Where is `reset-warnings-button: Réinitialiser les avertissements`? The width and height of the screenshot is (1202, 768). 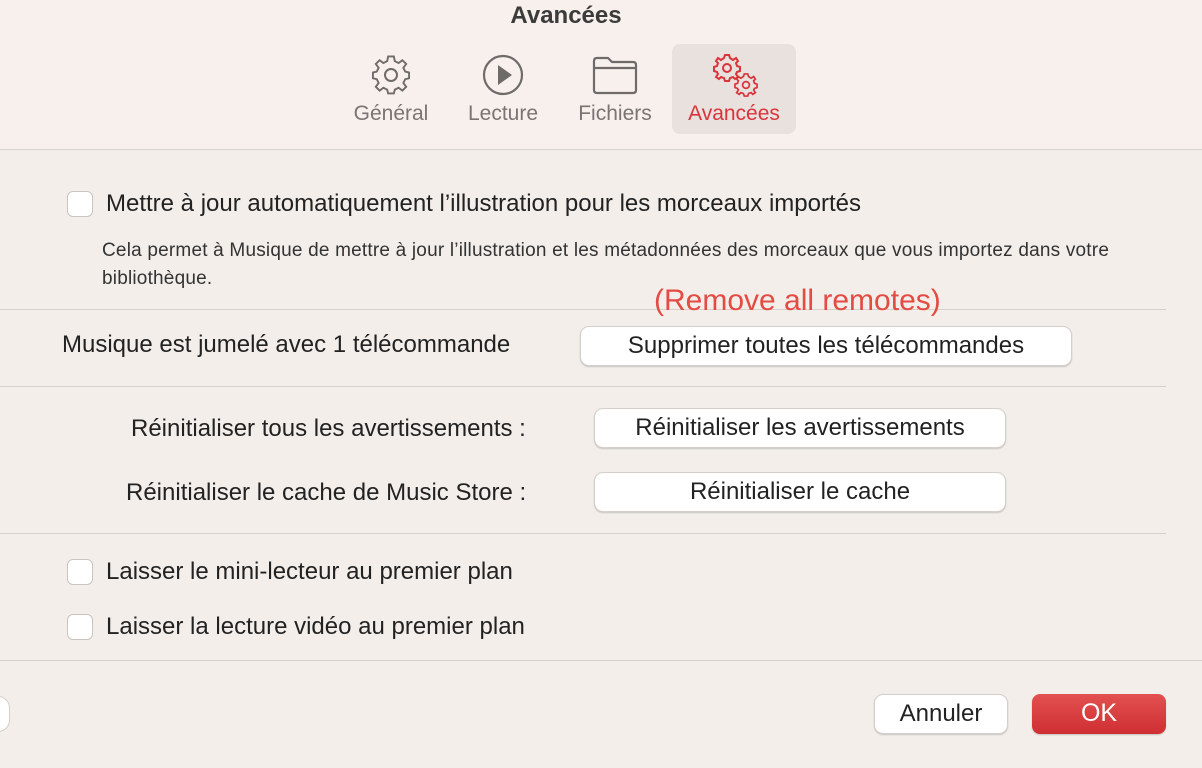
reset-warnings-button: Réinitialiser les avertissements is located at coordinates (800, 428).